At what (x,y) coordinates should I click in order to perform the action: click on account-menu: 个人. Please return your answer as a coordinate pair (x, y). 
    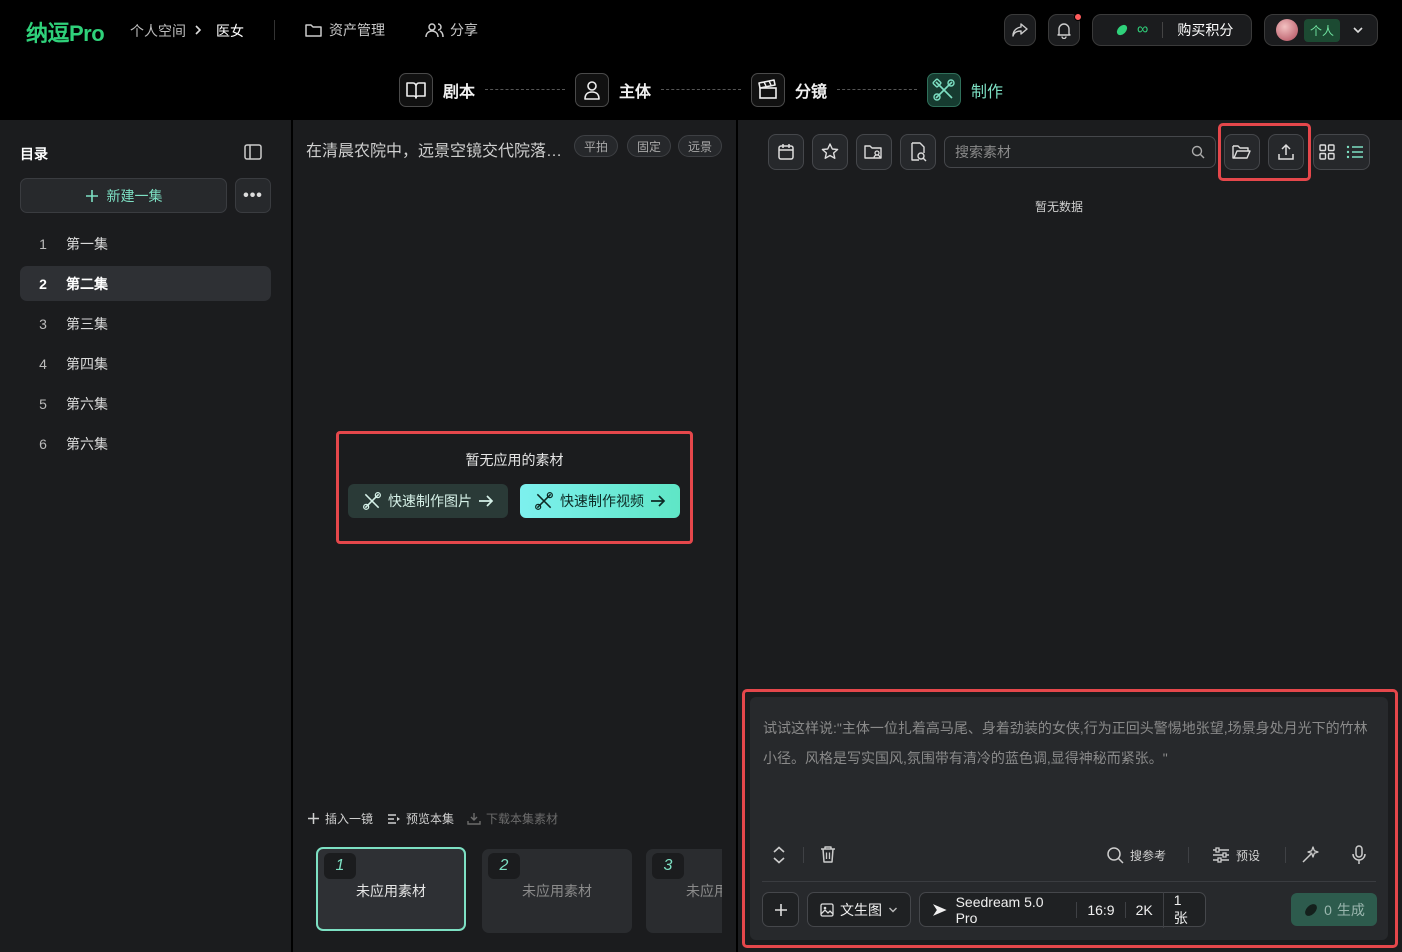
    Looking at the image, I should click on (1321, 30).